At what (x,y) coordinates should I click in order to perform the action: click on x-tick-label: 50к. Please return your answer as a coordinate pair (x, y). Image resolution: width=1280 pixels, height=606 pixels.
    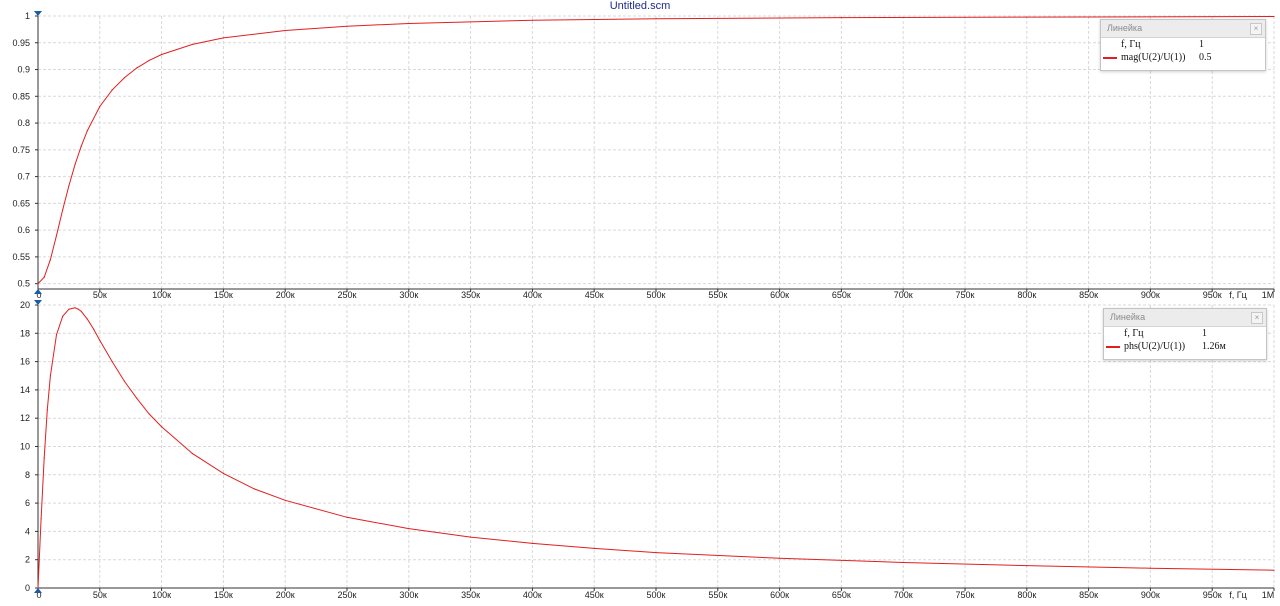
    Looking at the image, I should click on (100, 595).